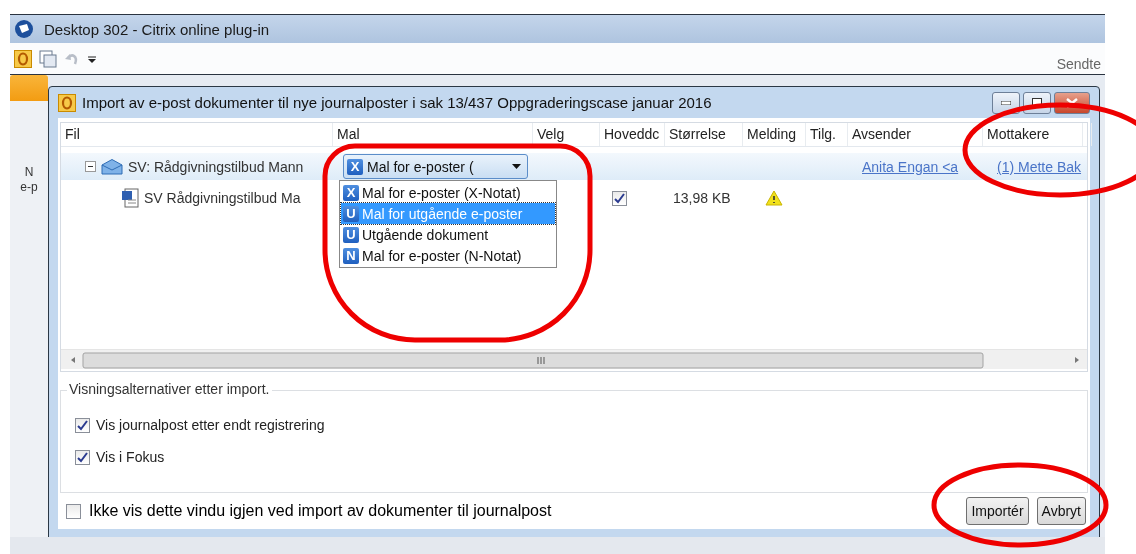 The image size is (1136, 554). Describe the element at coordinates (827, 134) in the screenshot. I see `column-header: Tilg.` at that location.